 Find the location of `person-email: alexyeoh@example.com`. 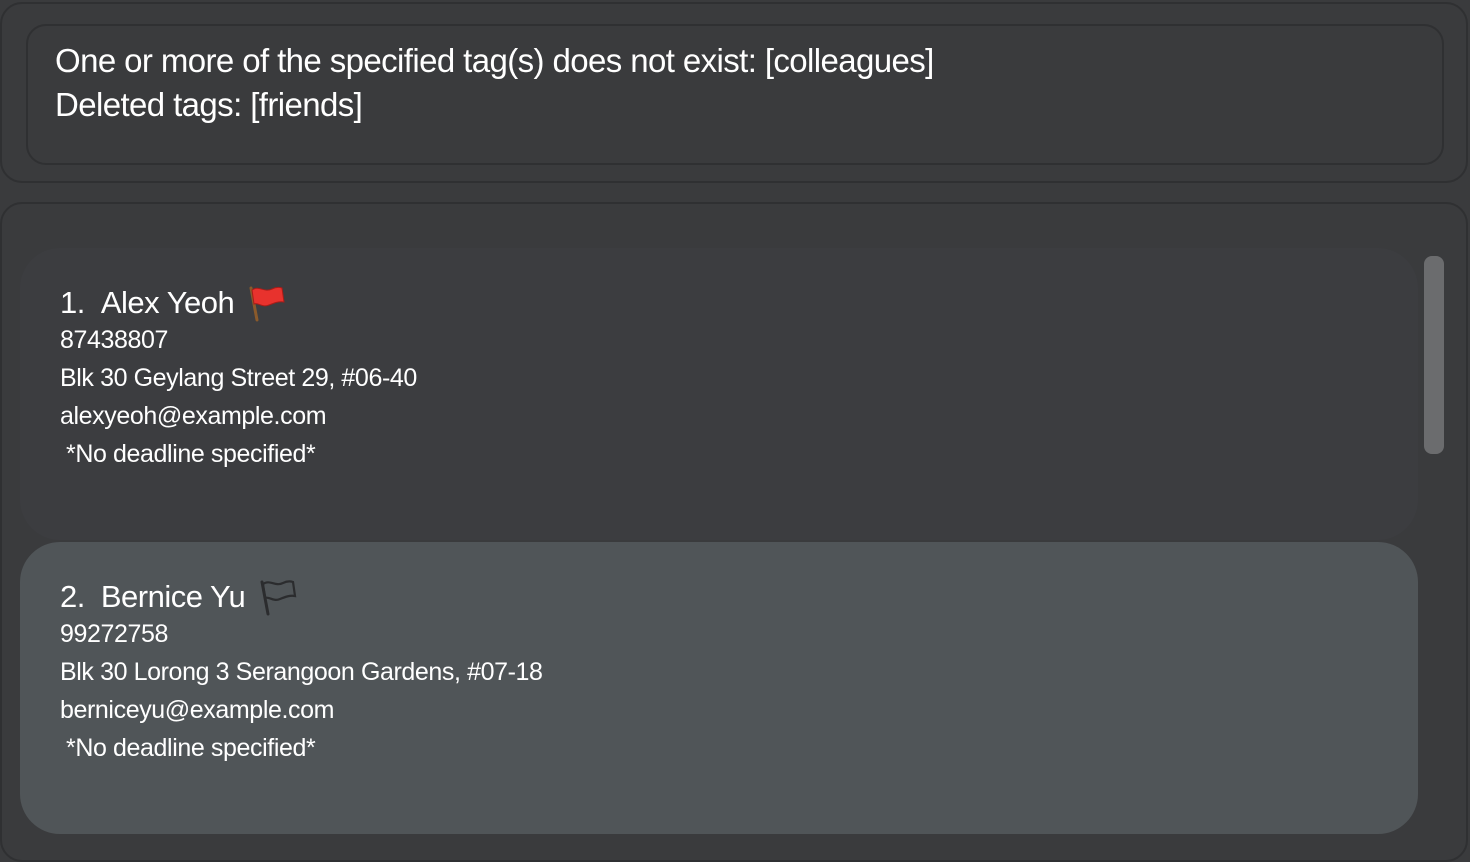

person-email: alexyeoh@example.com is located at coordinates (193, 416).